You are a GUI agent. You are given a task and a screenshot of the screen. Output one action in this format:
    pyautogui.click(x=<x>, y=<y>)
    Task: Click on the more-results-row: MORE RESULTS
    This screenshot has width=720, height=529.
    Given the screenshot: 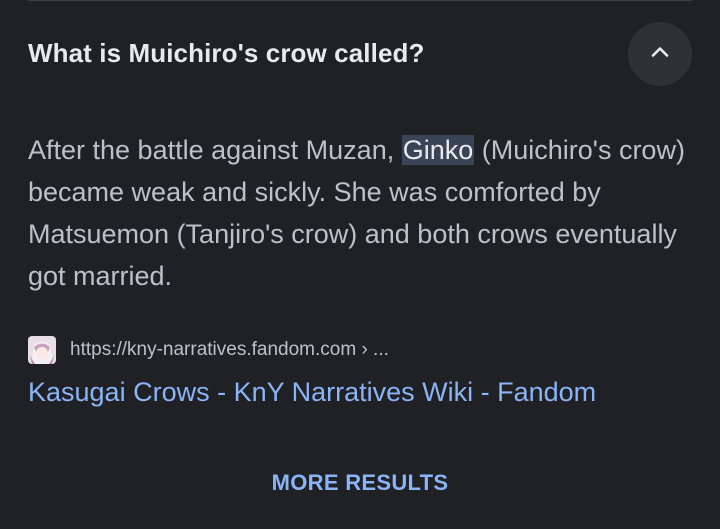 What is the action you would take?
    pyautogui.click(x=360, y=483)
    